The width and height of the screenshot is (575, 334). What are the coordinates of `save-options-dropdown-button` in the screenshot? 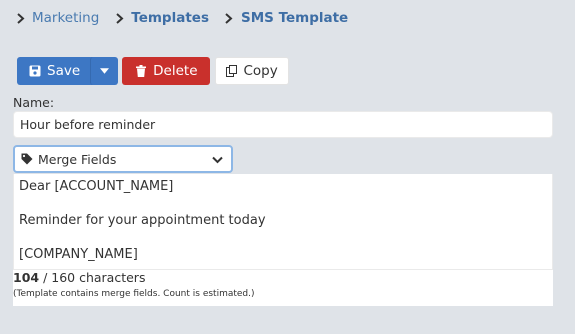 It's located at (104, 71).